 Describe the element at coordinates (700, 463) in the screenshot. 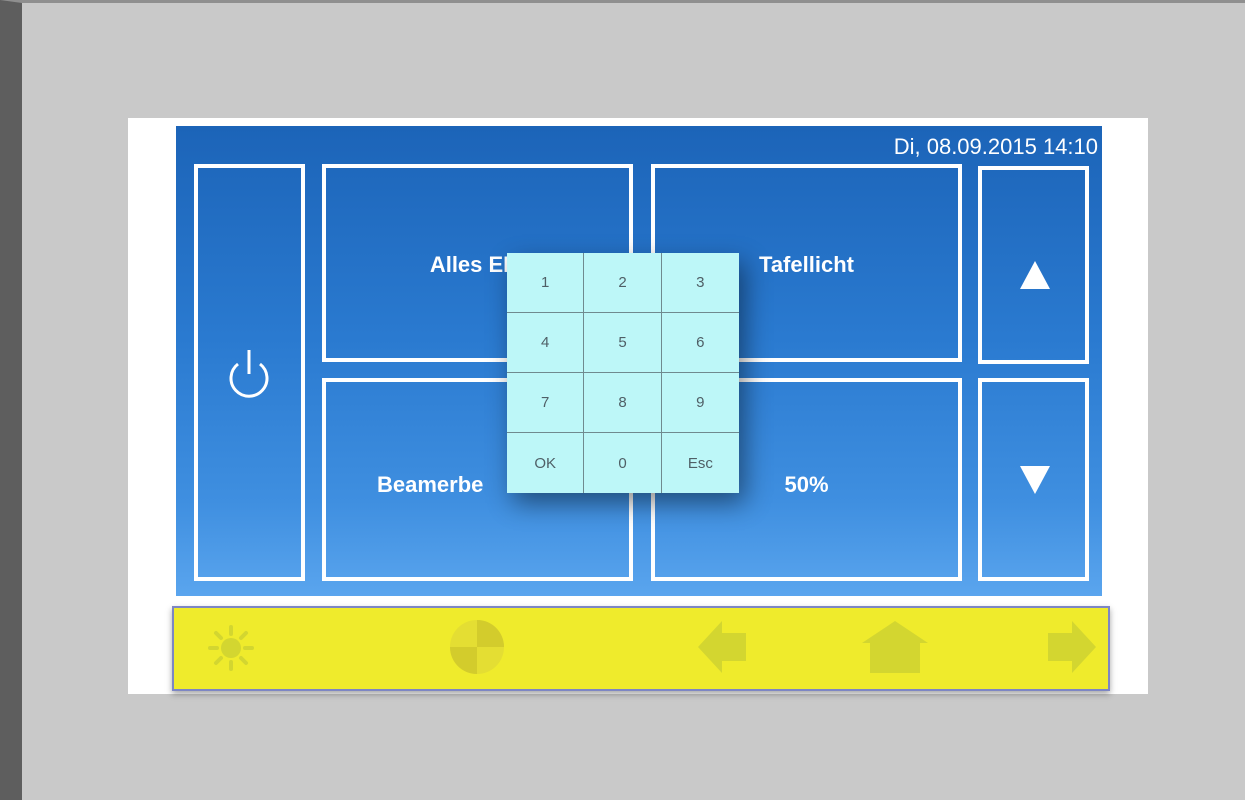

I see `key-esc: Esc` at that location.